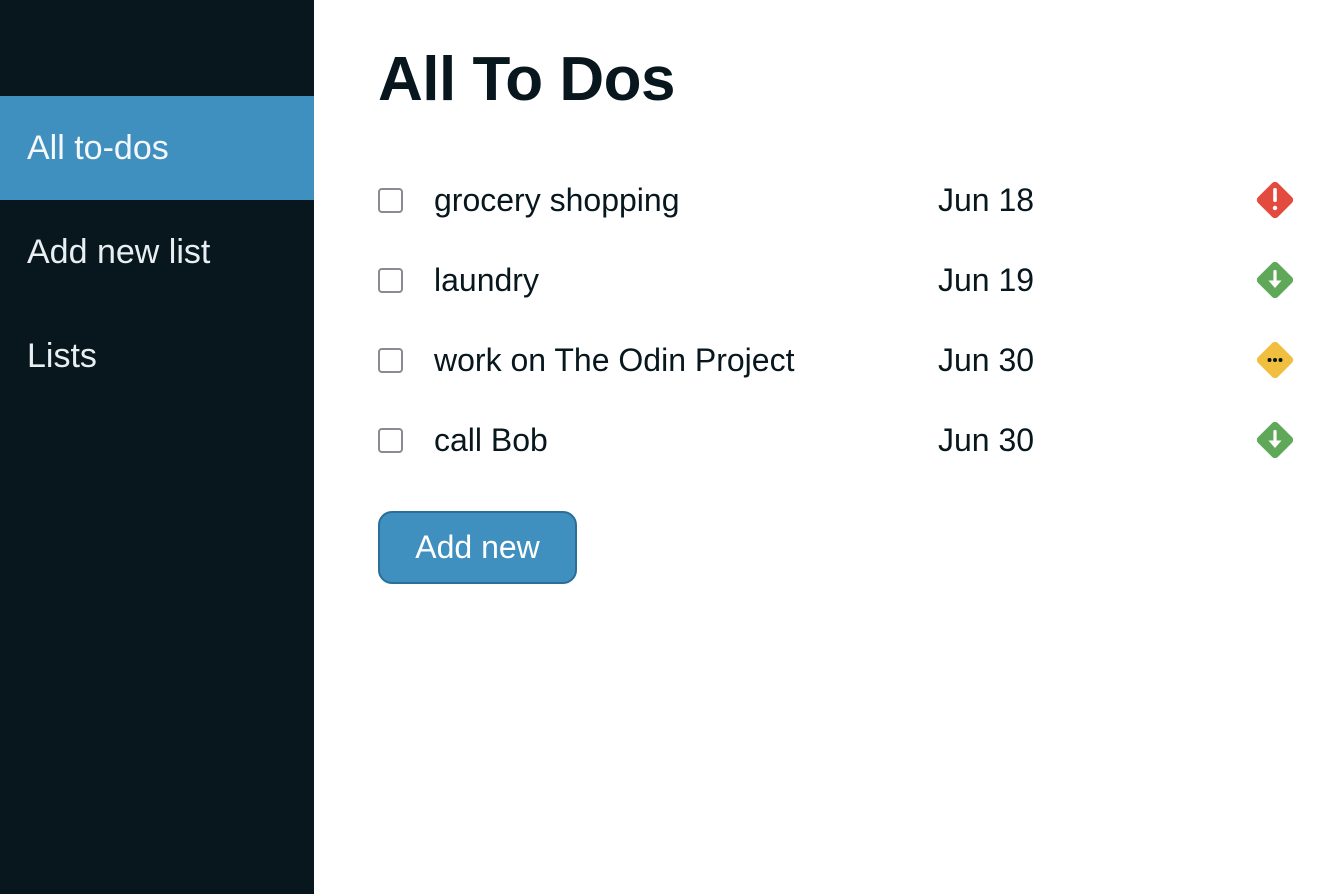 The height and width of the screenshot is (894, 1340). I want to click on todo-title: grocery shopping, so click(556, 200).